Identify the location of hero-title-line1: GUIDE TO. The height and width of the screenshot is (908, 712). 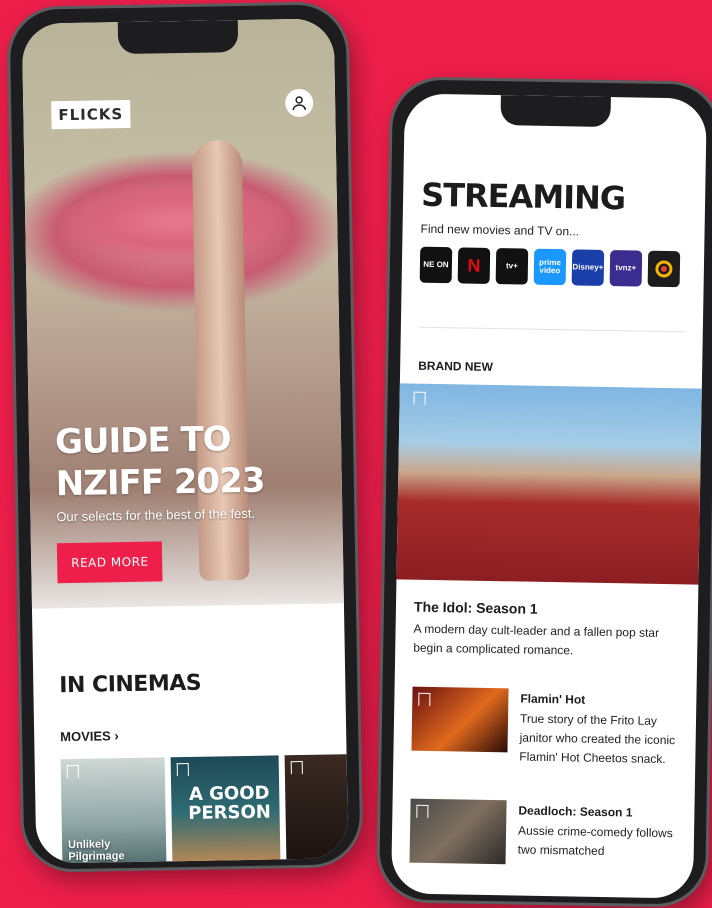
(142, 441).